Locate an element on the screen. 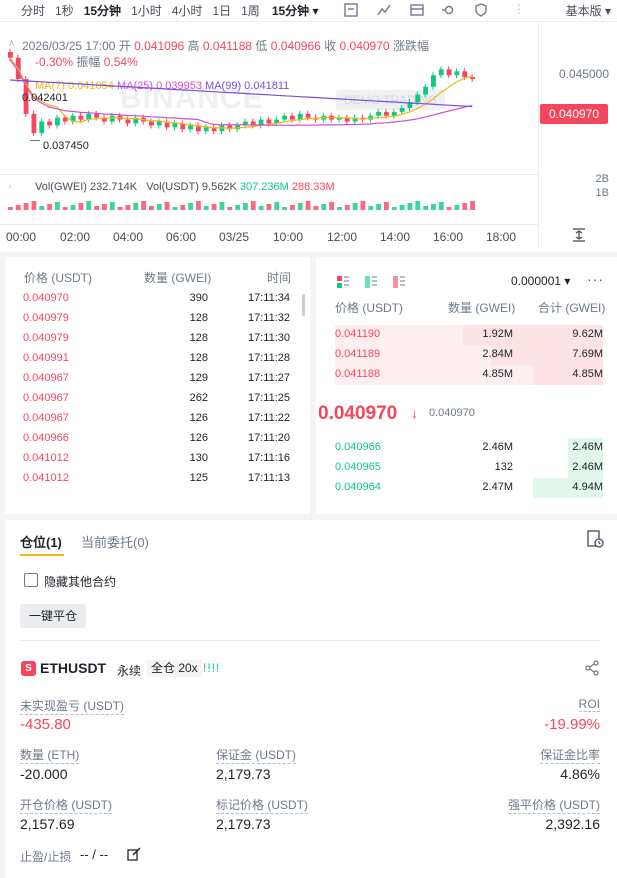 Image resolution: width=617 pixels, height=878 pixels. book-both-icon is located at coordinates (343, 282).